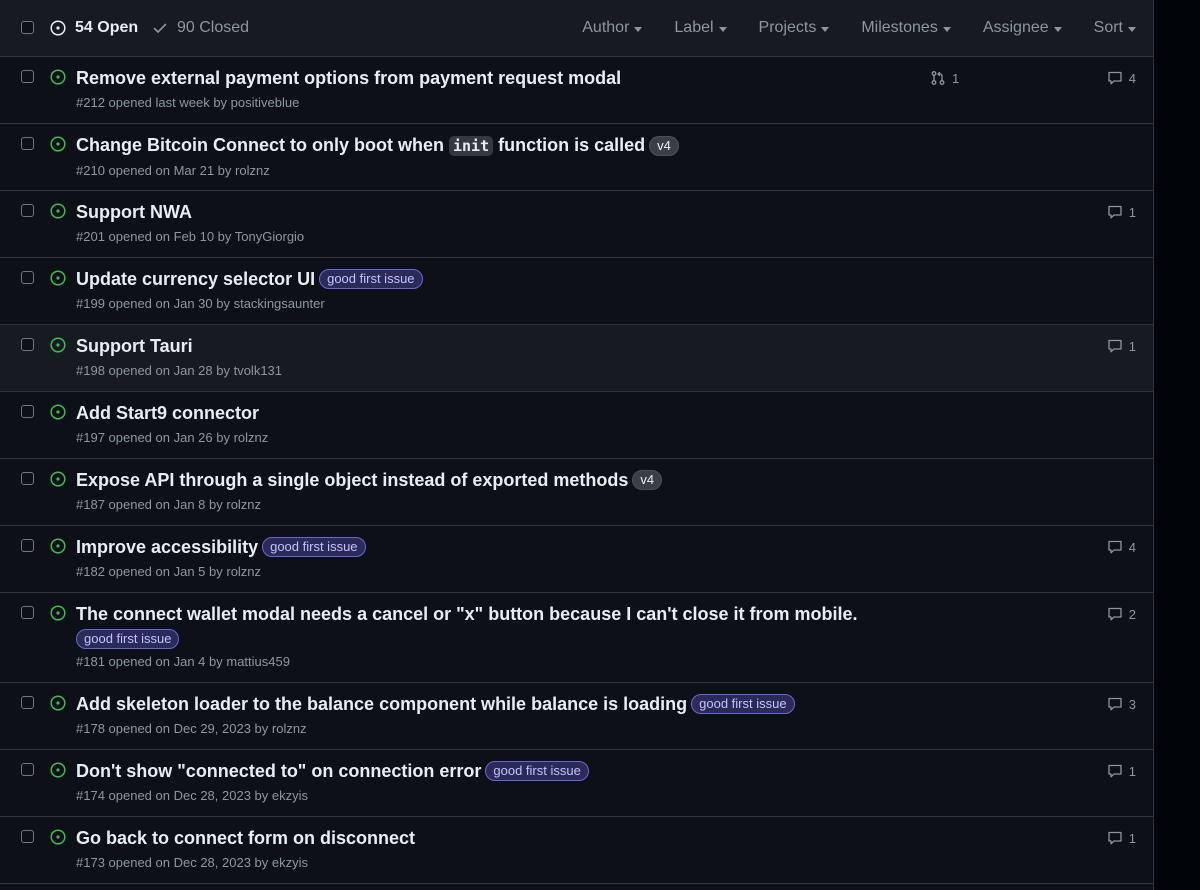 This screenshot has height=890, width=1200. I want to click on issue-meta: #199 opened on Jan 30 by stackingsaunter, so click(449, 303).